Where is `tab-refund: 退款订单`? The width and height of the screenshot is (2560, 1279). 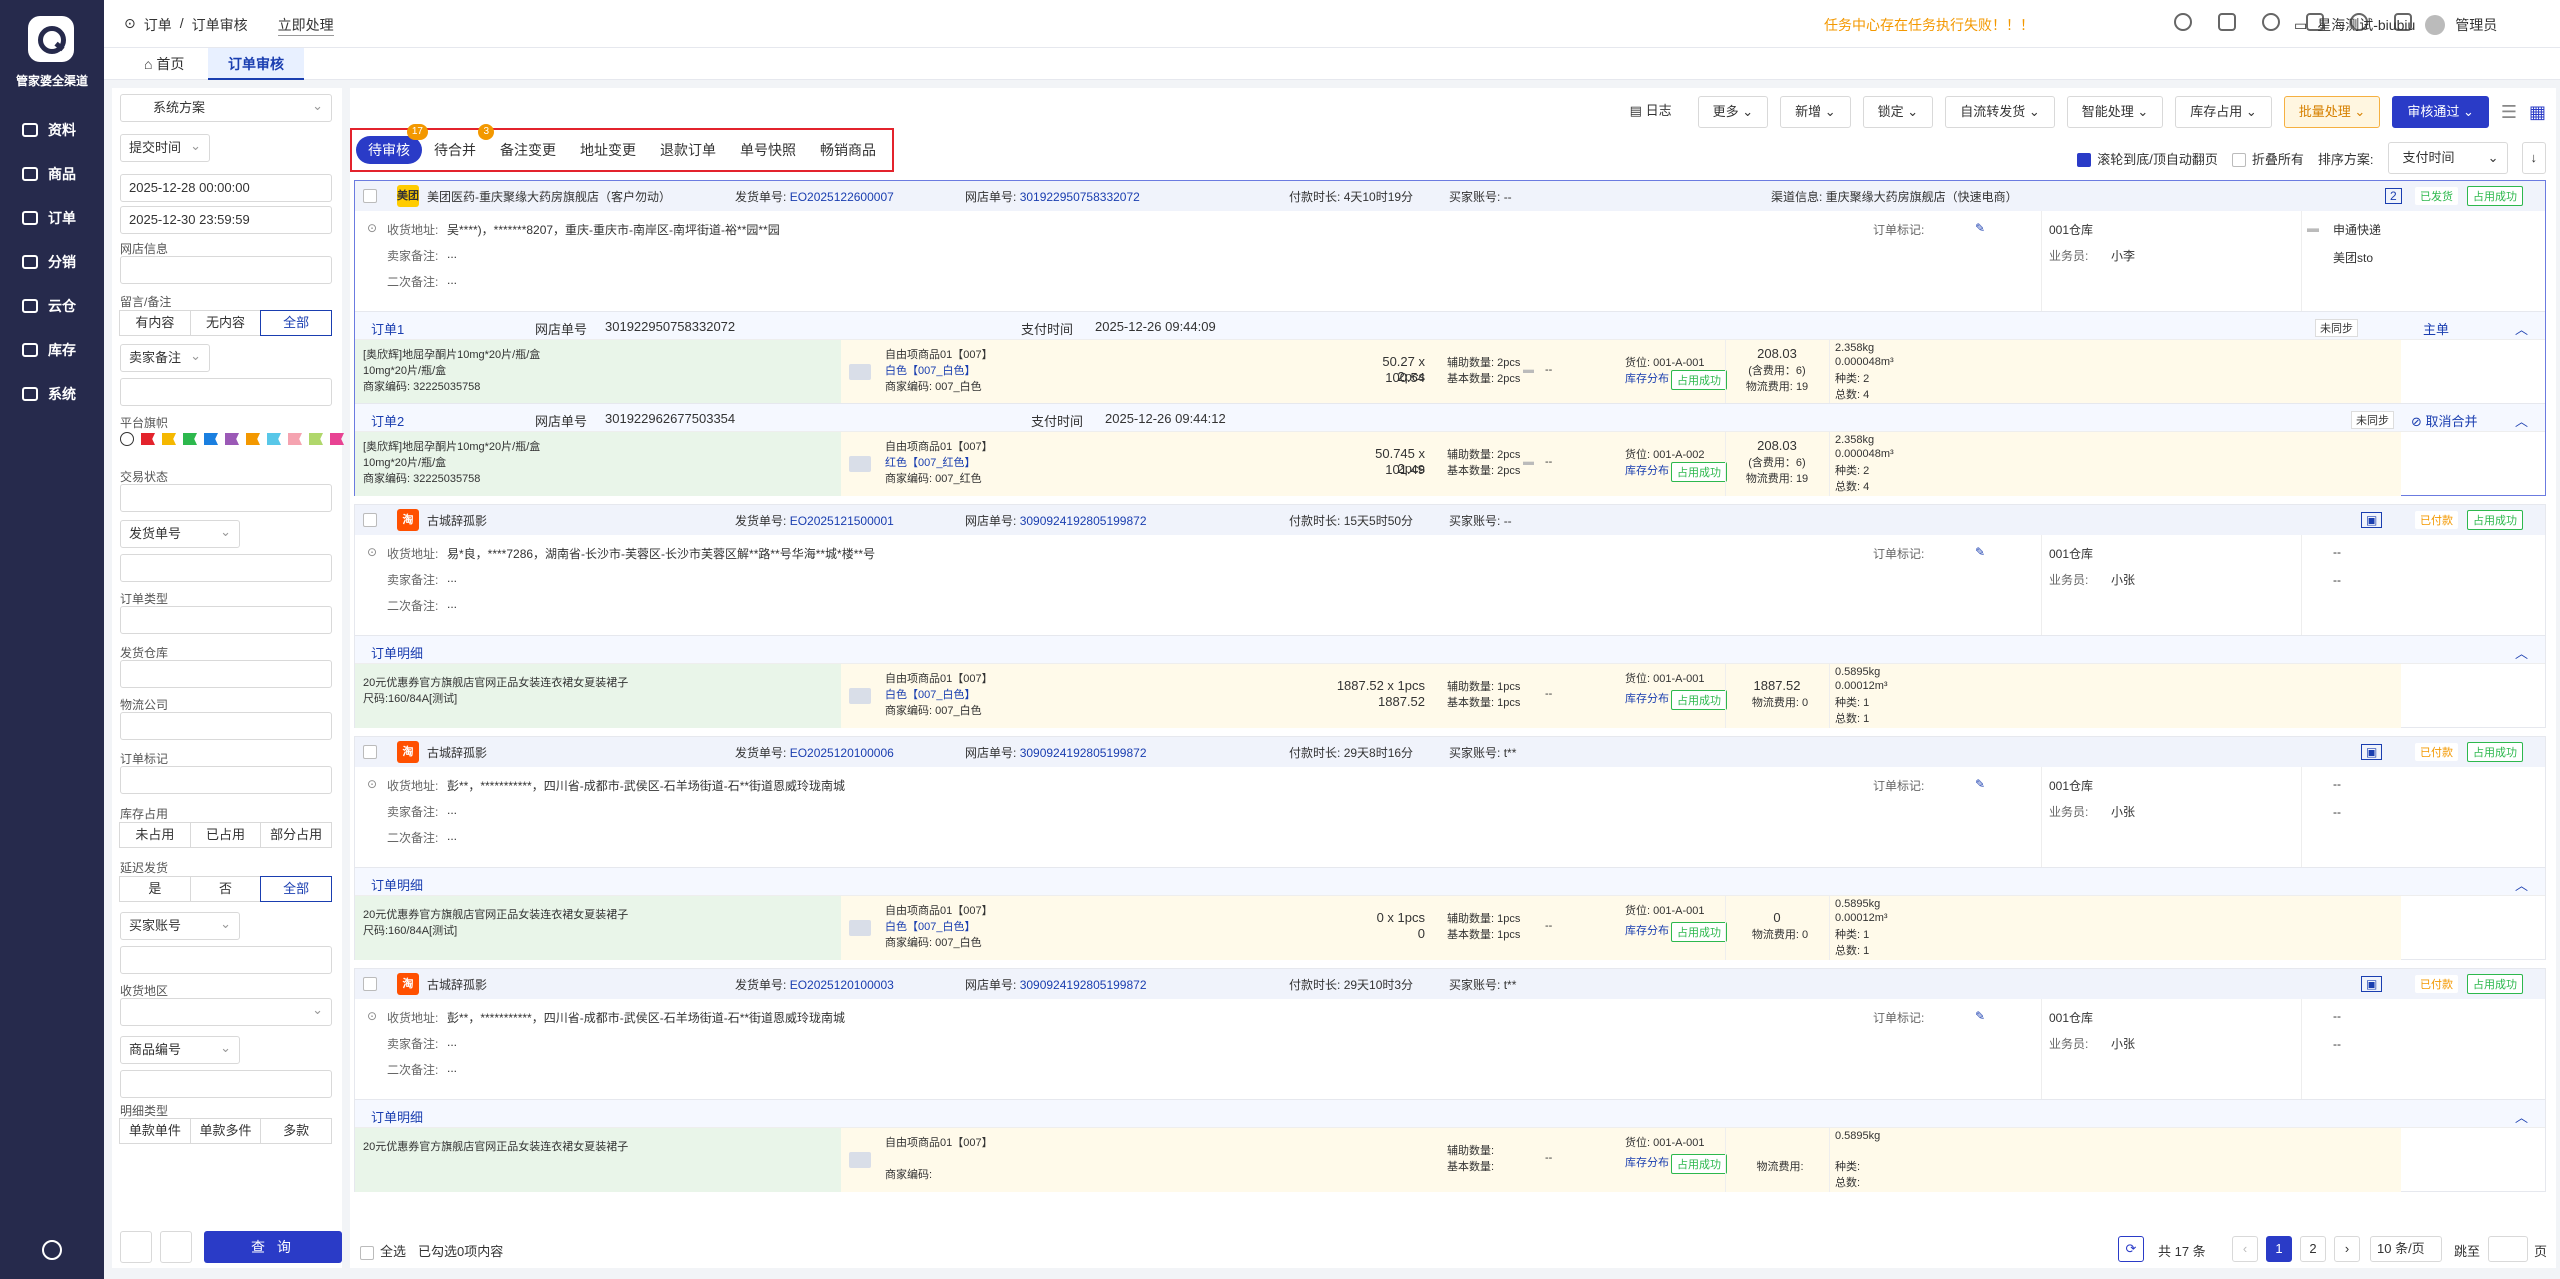
tab-refund: 退款订单 is located at coordinates (688, 150).